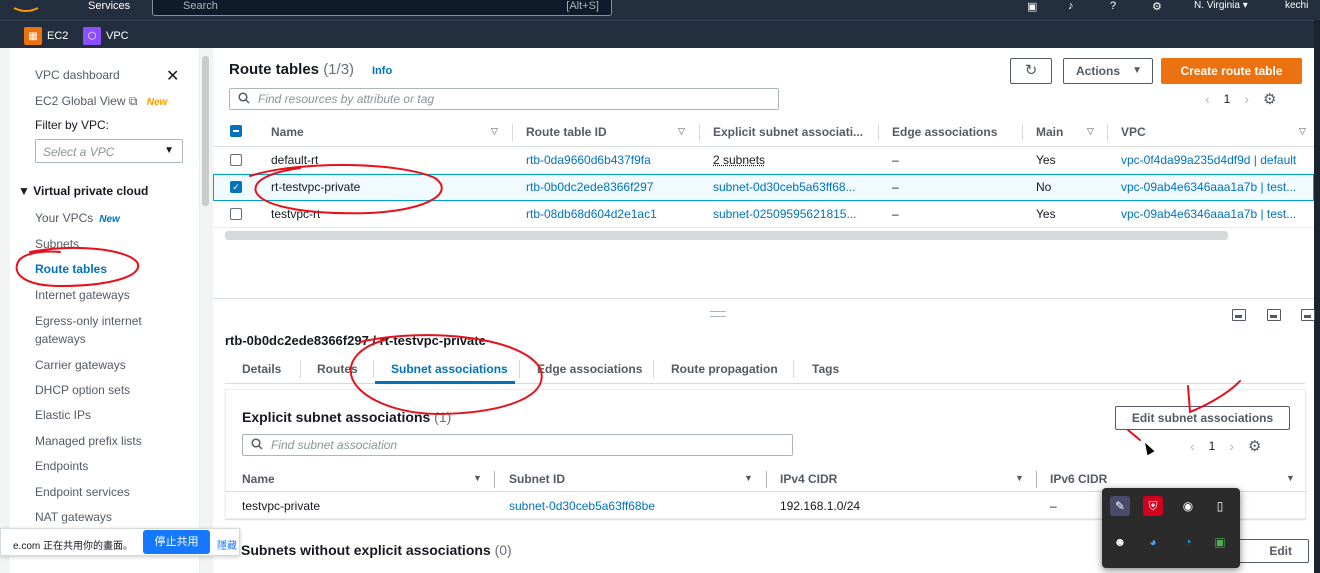 The image size is (1320, 573). I want to click on panel-side-icon, so click(1274, 315).